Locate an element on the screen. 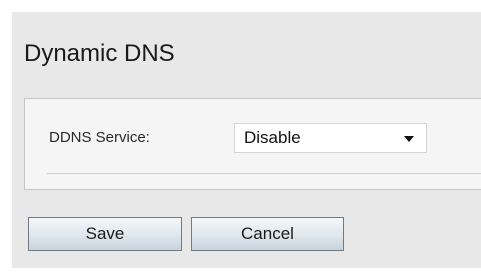 This screenshot has height=280, width=481. ddns-service-selected-value: Disable is located at coordinates (272, 137).